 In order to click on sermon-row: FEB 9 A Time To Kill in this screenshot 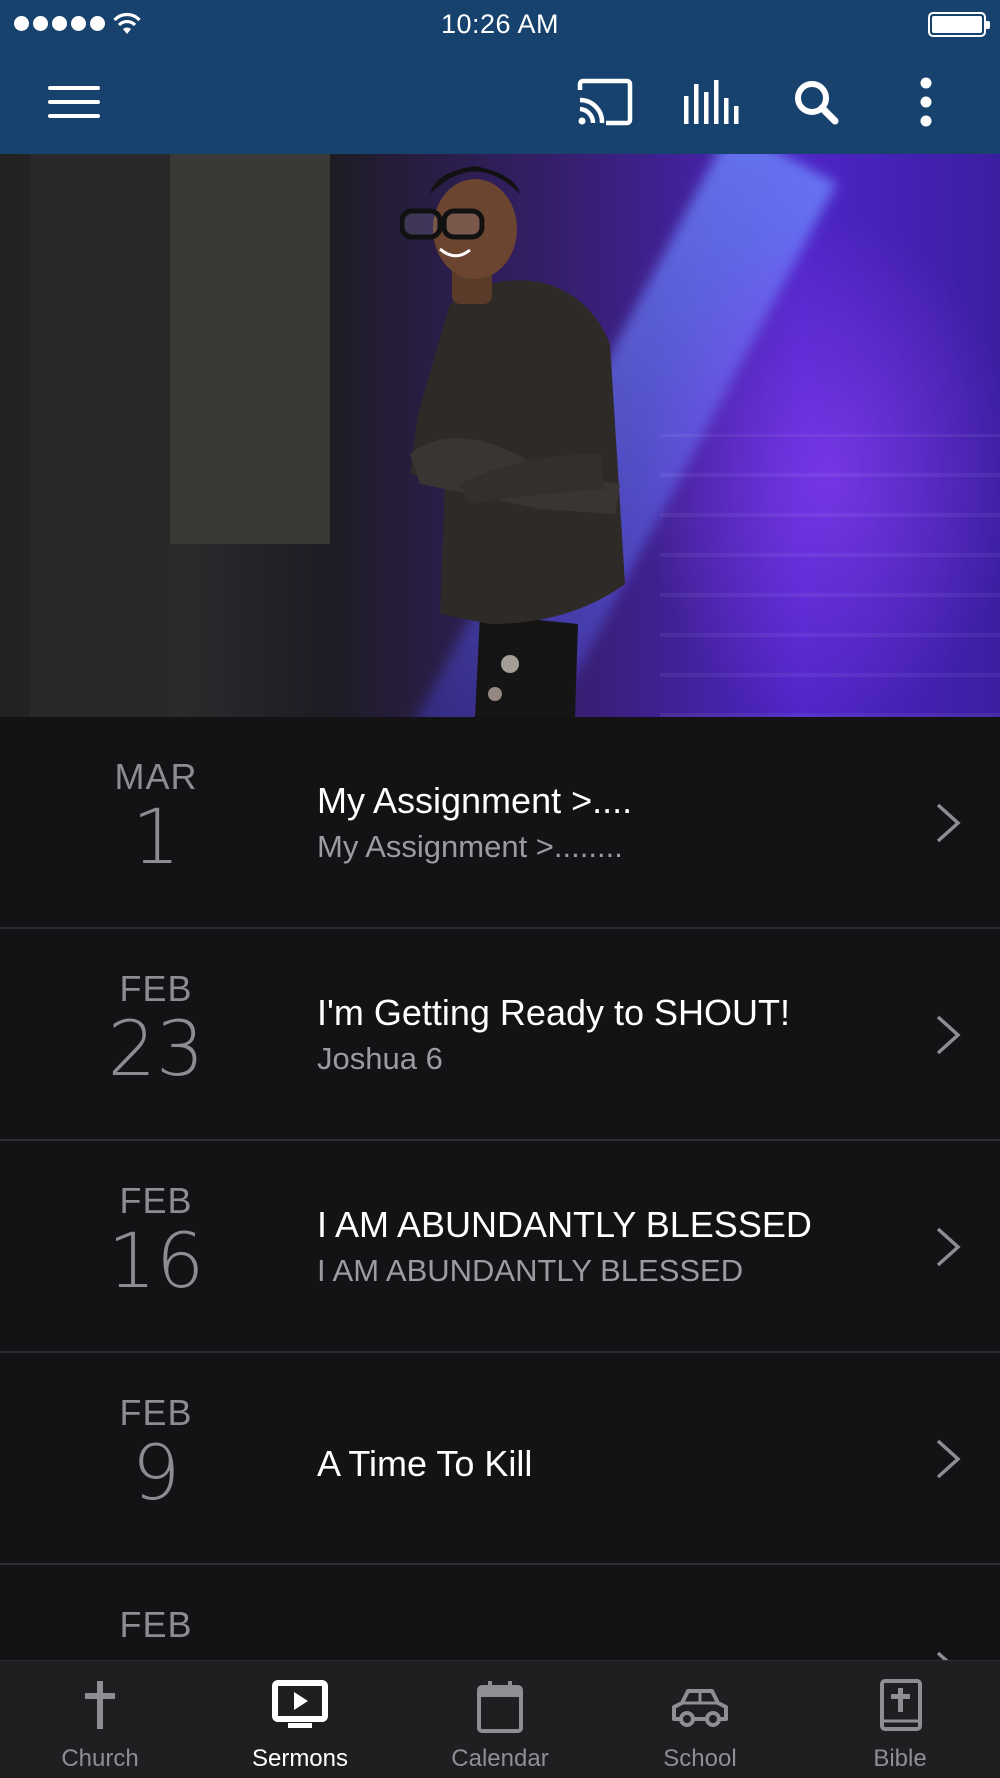, I will do `click(500, 1459)`.